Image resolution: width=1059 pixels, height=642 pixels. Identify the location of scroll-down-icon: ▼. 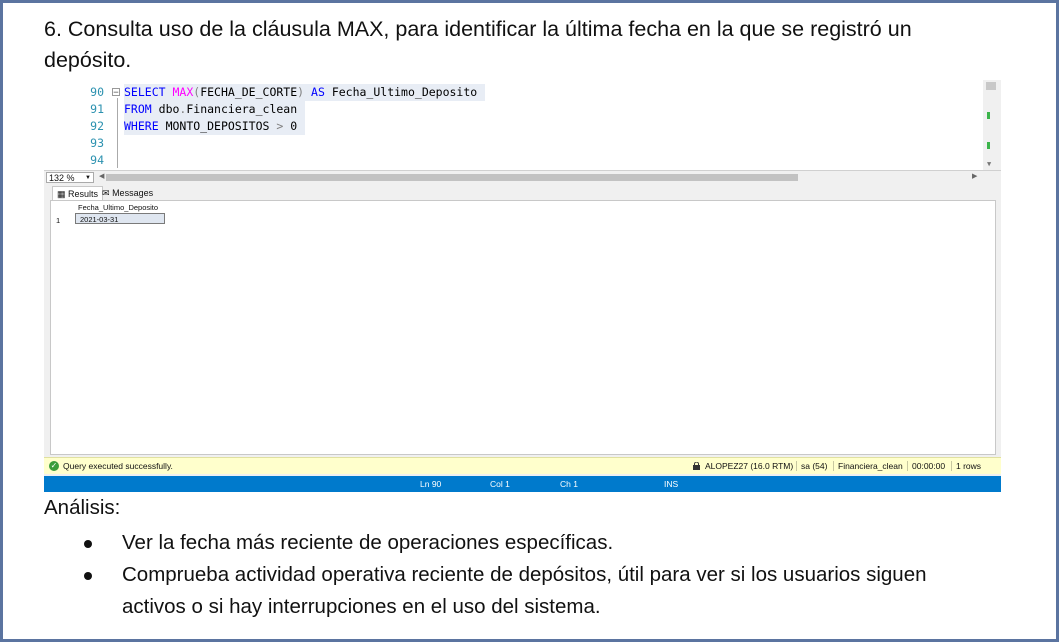
(989, 164).